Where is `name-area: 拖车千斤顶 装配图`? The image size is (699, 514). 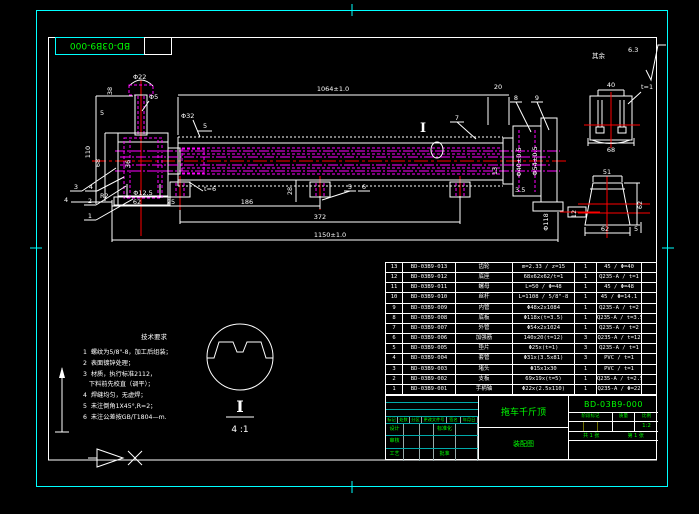
name-area: 拖车千斤顶 装配图 is located at coordinates (524, 427).